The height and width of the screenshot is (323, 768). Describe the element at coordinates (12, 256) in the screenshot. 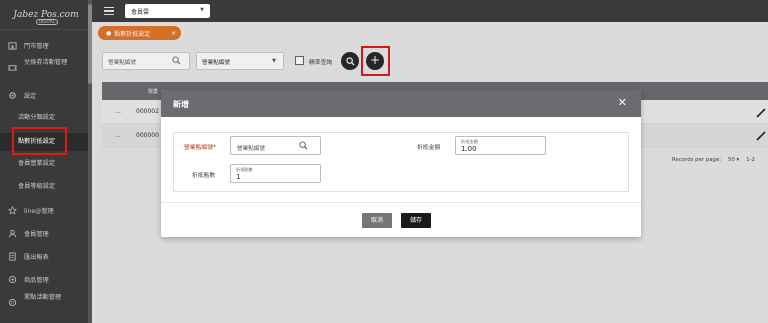

I see `report-icon` at that location.